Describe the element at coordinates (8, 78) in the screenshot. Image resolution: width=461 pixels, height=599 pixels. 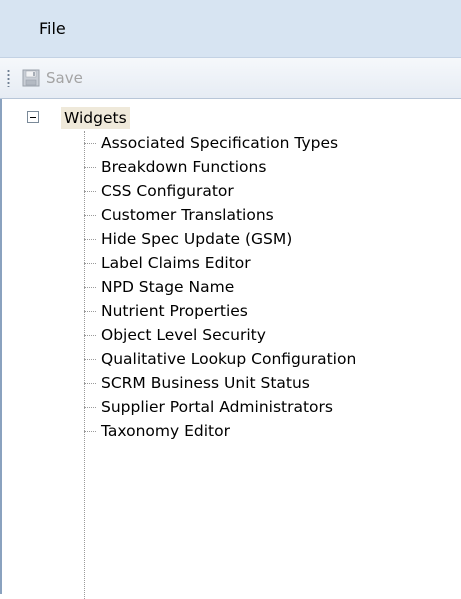
I see `toolbar-grip` at that location.